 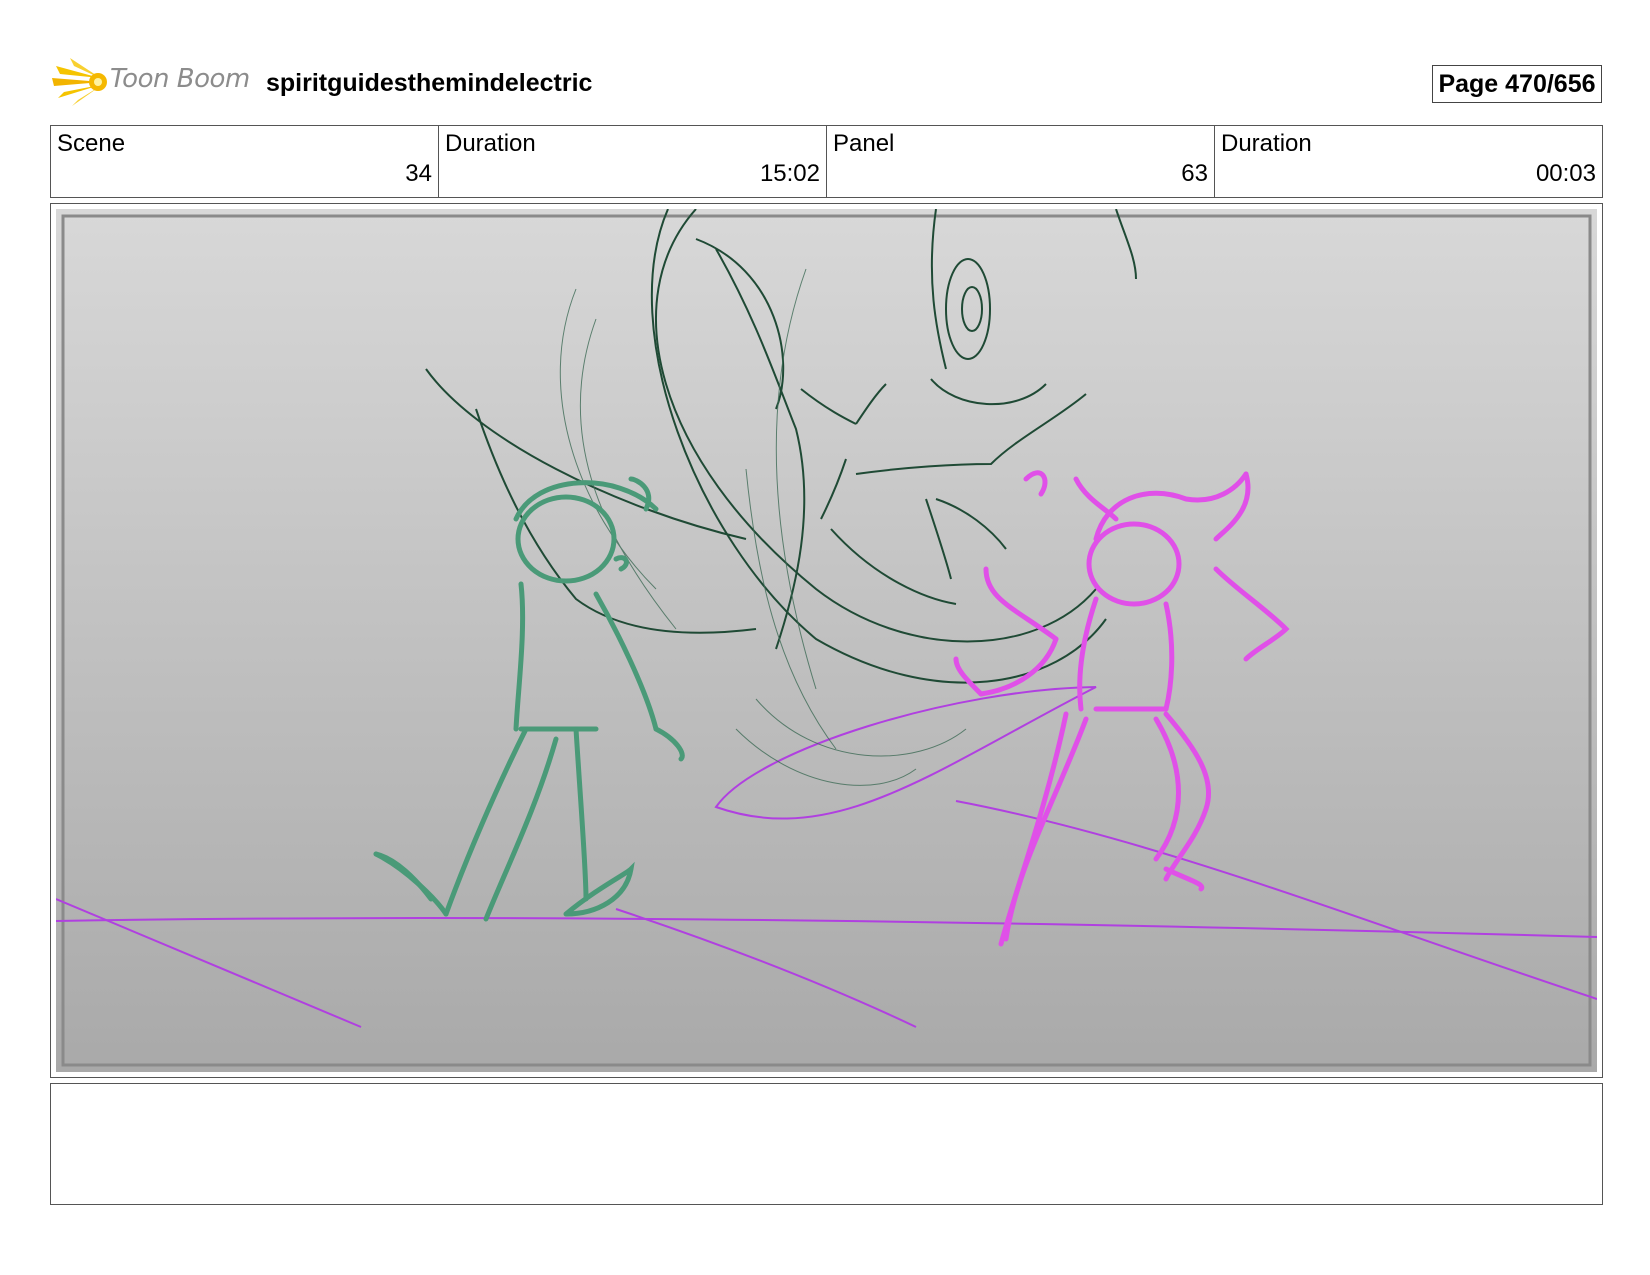 I want to click on panel-label: Panel, so click(x=864, y=143).